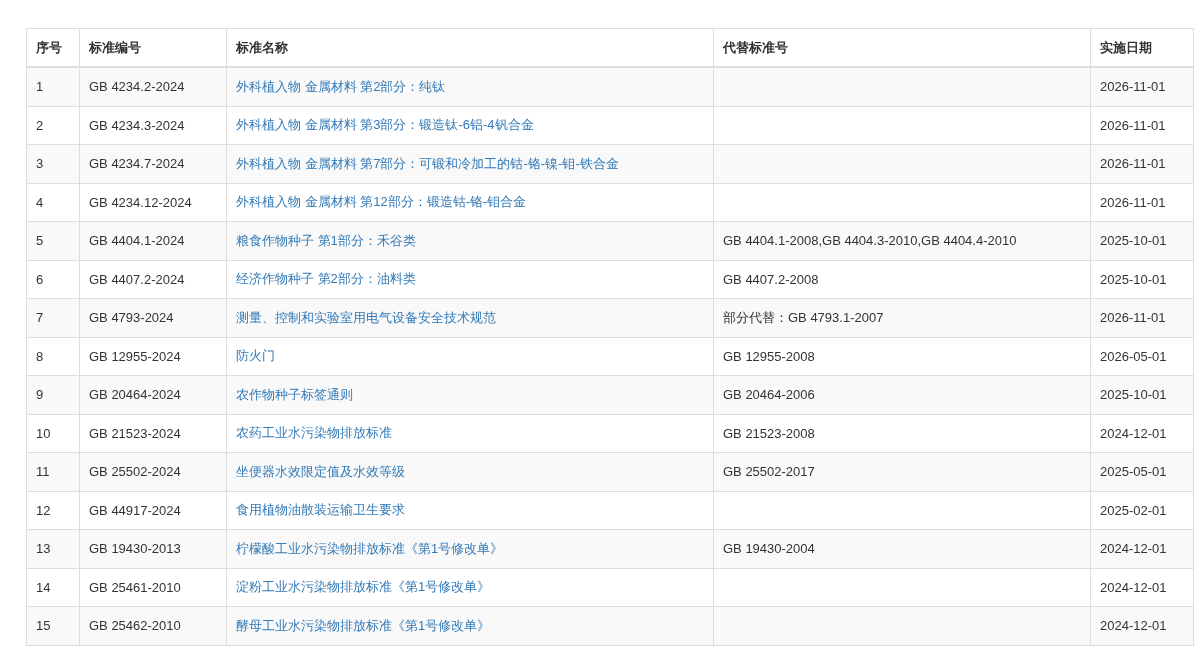 Image resolution: width=1200 pixels, height=652 pixels. What do you see at coordinates (1133, 472) in the screenshot?
I see `table-cell: 2025-05-01` at bounding box center [1133, 472].